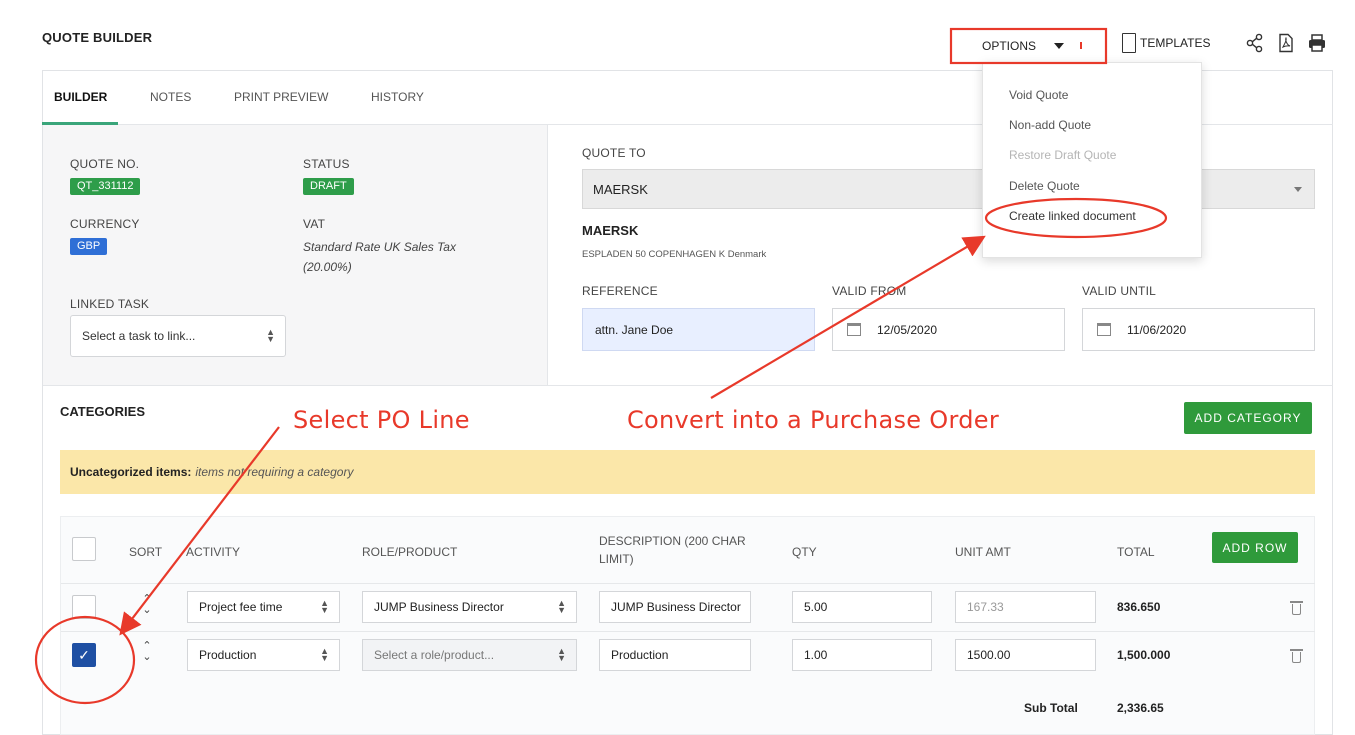 The width and height of the screenshot is (1355, 735). Describe the element at coordinates (1248, 418) in the screenshot. I see `add-category-button: ADD CATEGORY` at that location.